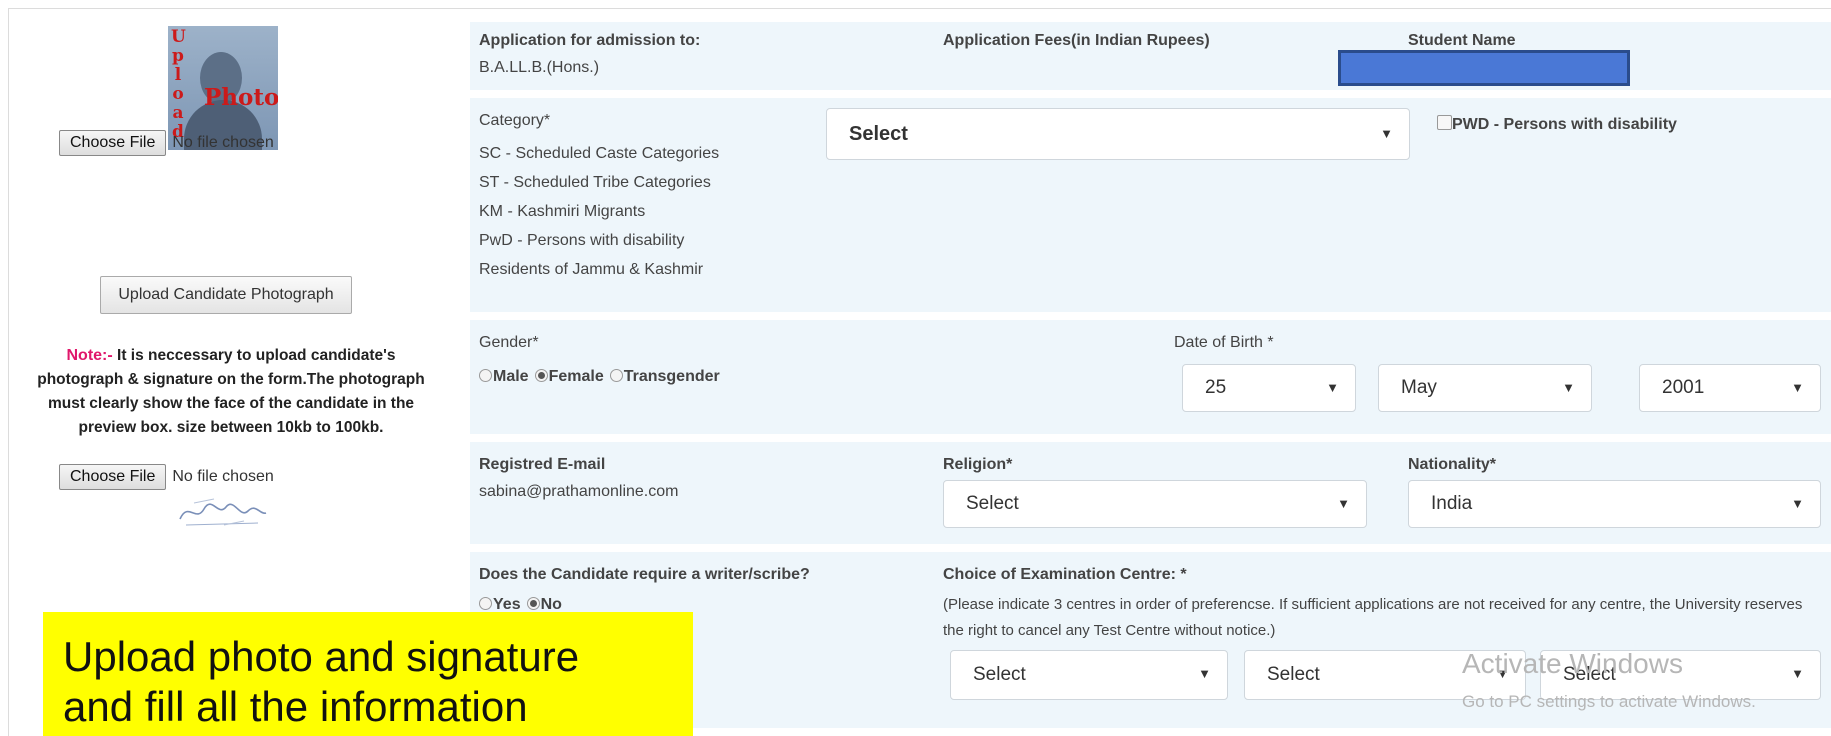  I want to click on email-value: sabina@prathamonline.com, so click(579, 491).